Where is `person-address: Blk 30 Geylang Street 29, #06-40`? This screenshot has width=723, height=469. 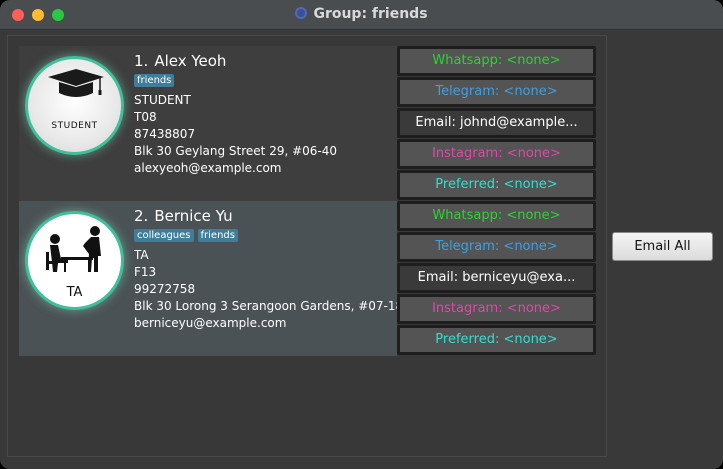
person-address: Blk 30 Geylang Street 29, #06-40 is located at coordinates (236, 151).